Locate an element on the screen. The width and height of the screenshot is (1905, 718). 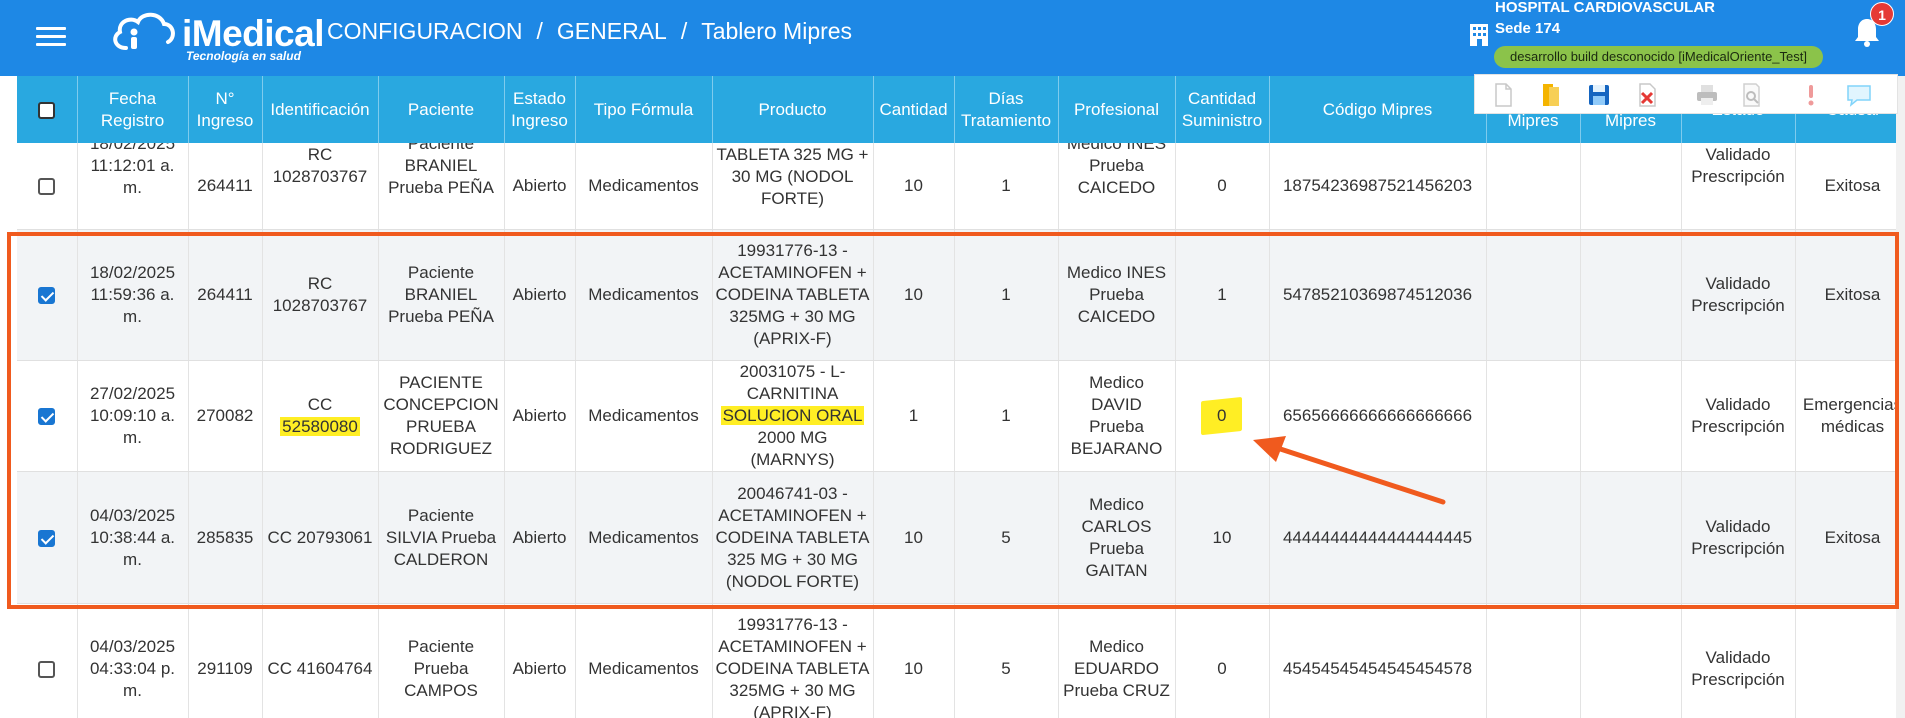
col-fecha-registro: Fecha Registro is located at coordinates (133, 109).